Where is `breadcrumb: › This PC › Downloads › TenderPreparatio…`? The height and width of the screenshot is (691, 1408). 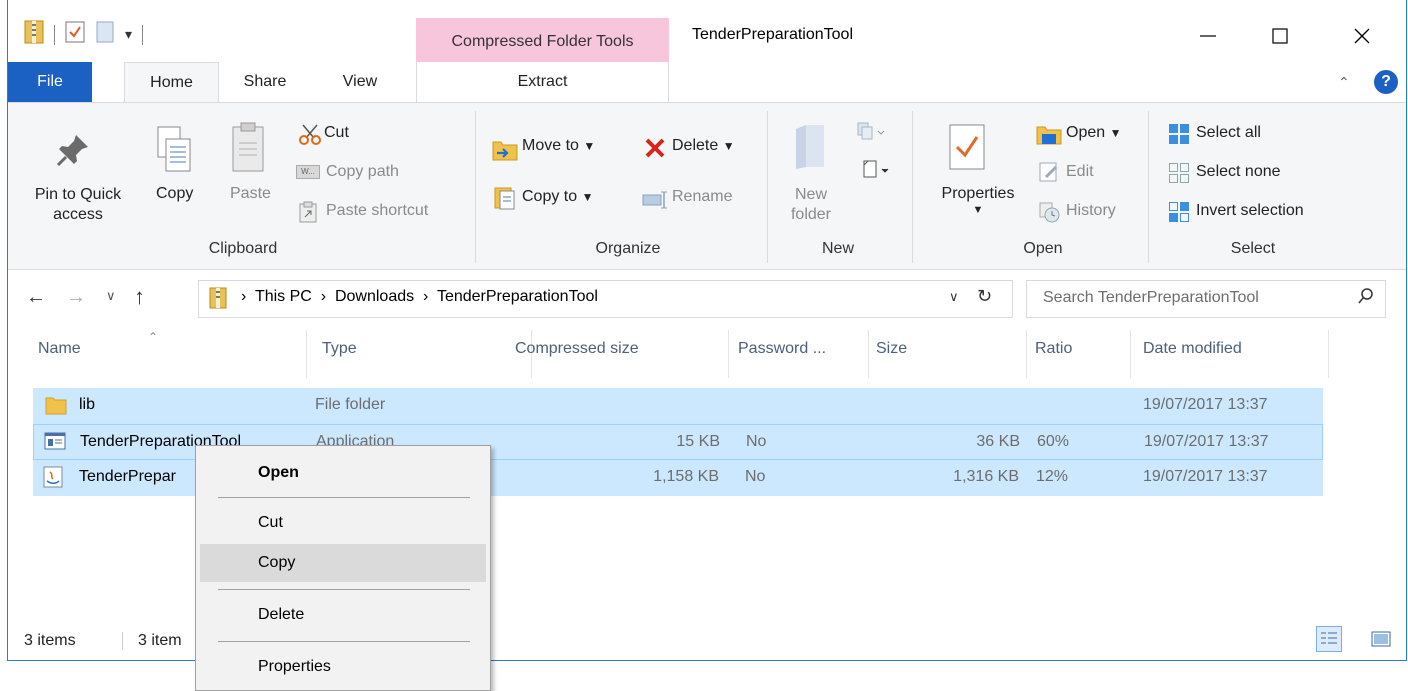 breadcrumb: › This PC › Downloads › TenderPreparatio… is located at coordinates (419, 297).